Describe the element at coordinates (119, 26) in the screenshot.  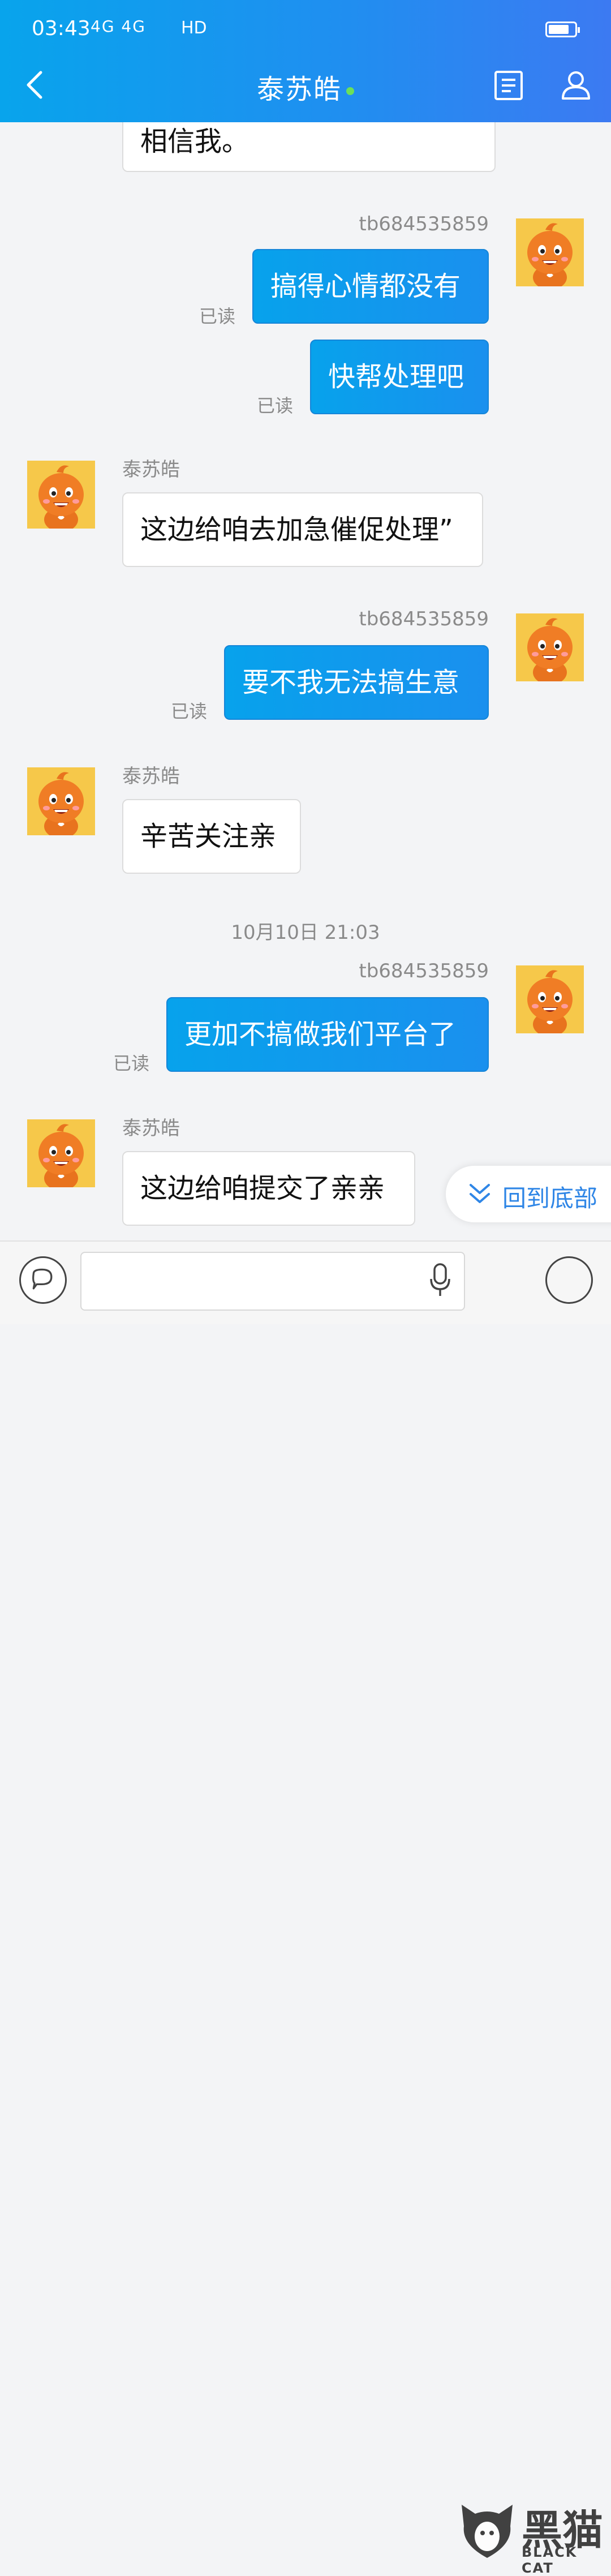
I see `signal-indicator: 4G 4G` at that location.